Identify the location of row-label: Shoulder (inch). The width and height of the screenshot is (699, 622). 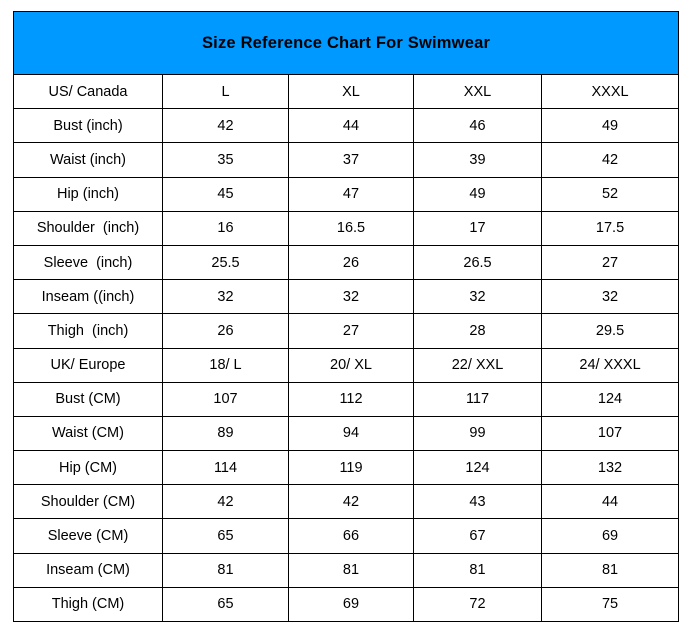
(88, 228).